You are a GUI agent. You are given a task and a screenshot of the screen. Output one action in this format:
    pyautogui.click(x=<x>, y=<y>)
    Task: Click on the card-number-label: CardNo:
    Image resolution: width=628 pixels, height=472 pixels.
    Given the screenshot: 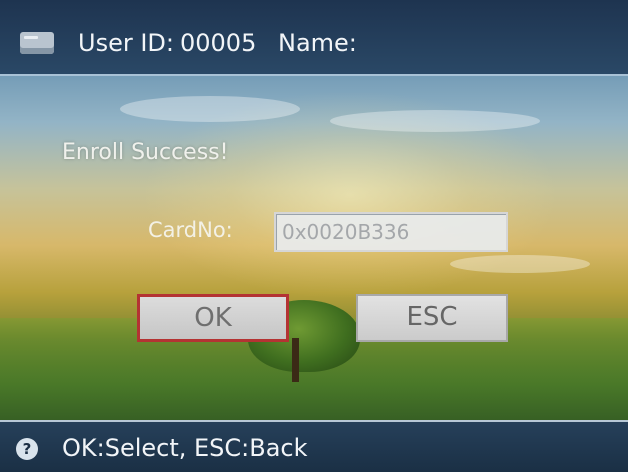 What is the action you would take?
    pyautogui.click(x=190, y=230)
    